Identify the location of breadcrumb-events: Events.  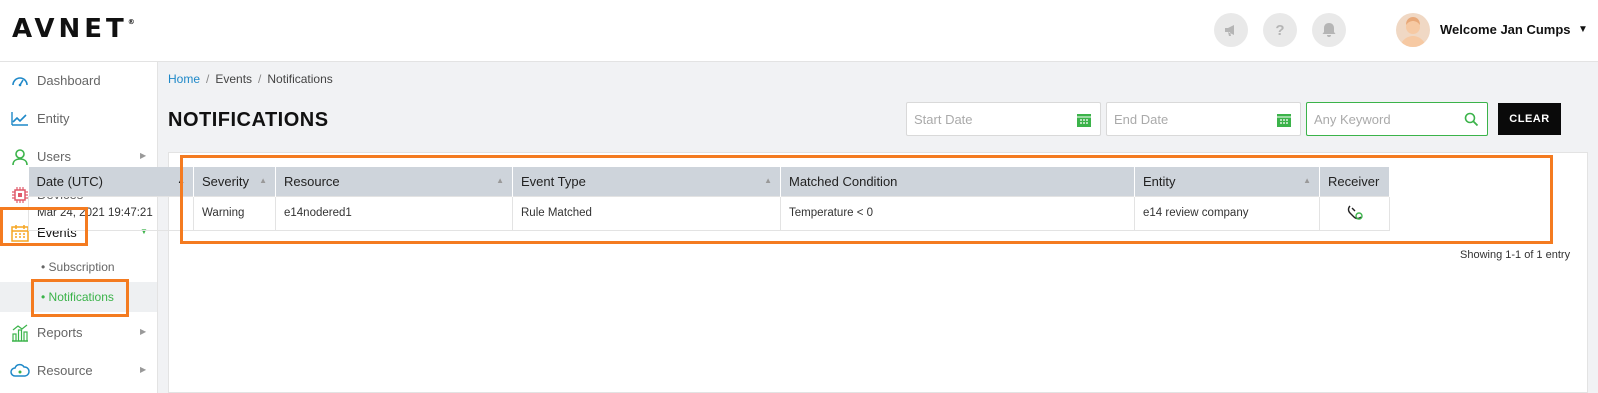
(233, 79).